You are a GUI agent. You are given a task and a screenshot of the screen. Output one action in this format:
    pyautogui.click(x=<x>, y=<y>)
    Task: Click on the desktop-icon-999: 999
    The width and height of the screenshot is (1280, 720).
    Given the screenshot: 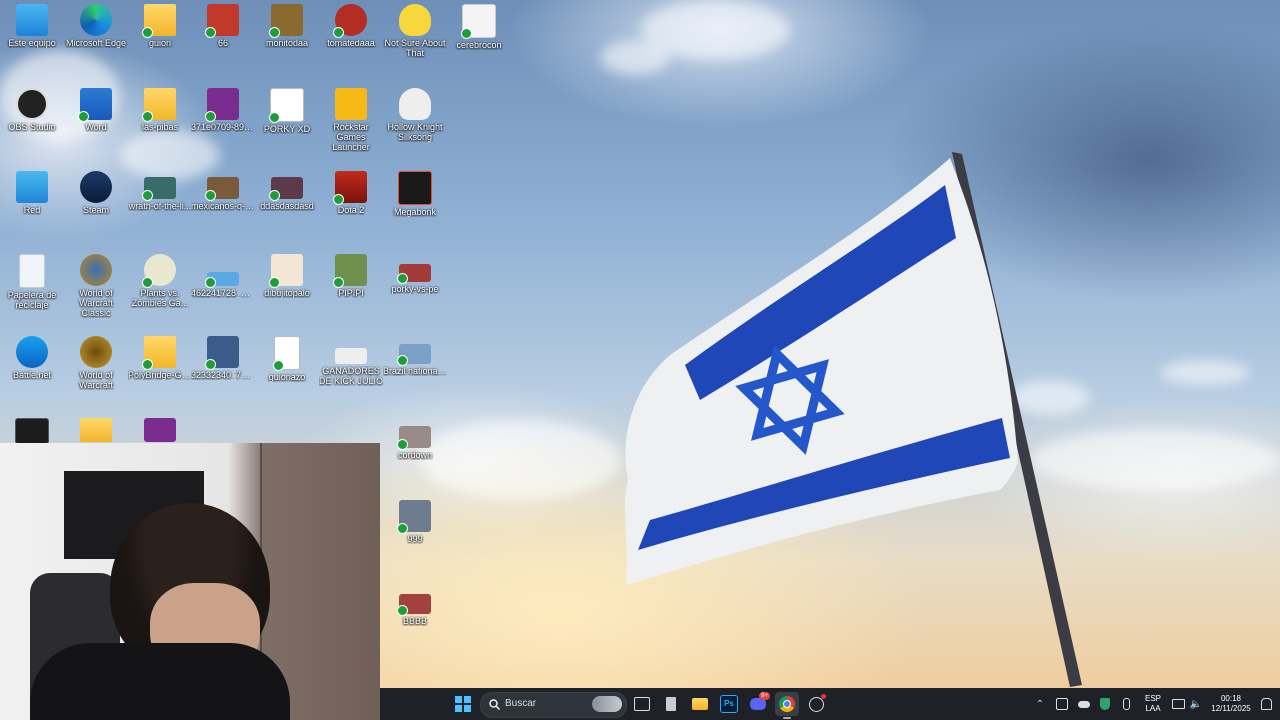 What is the action you would take?
    pyautogui.click(x=415, y=522)
    